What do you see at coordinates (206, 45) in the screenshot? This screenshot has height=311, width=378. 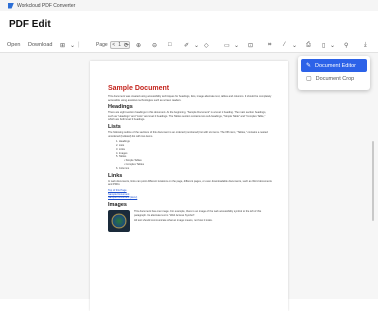 I see `eraser-icon: ◇` at bounding box center [206, 45].